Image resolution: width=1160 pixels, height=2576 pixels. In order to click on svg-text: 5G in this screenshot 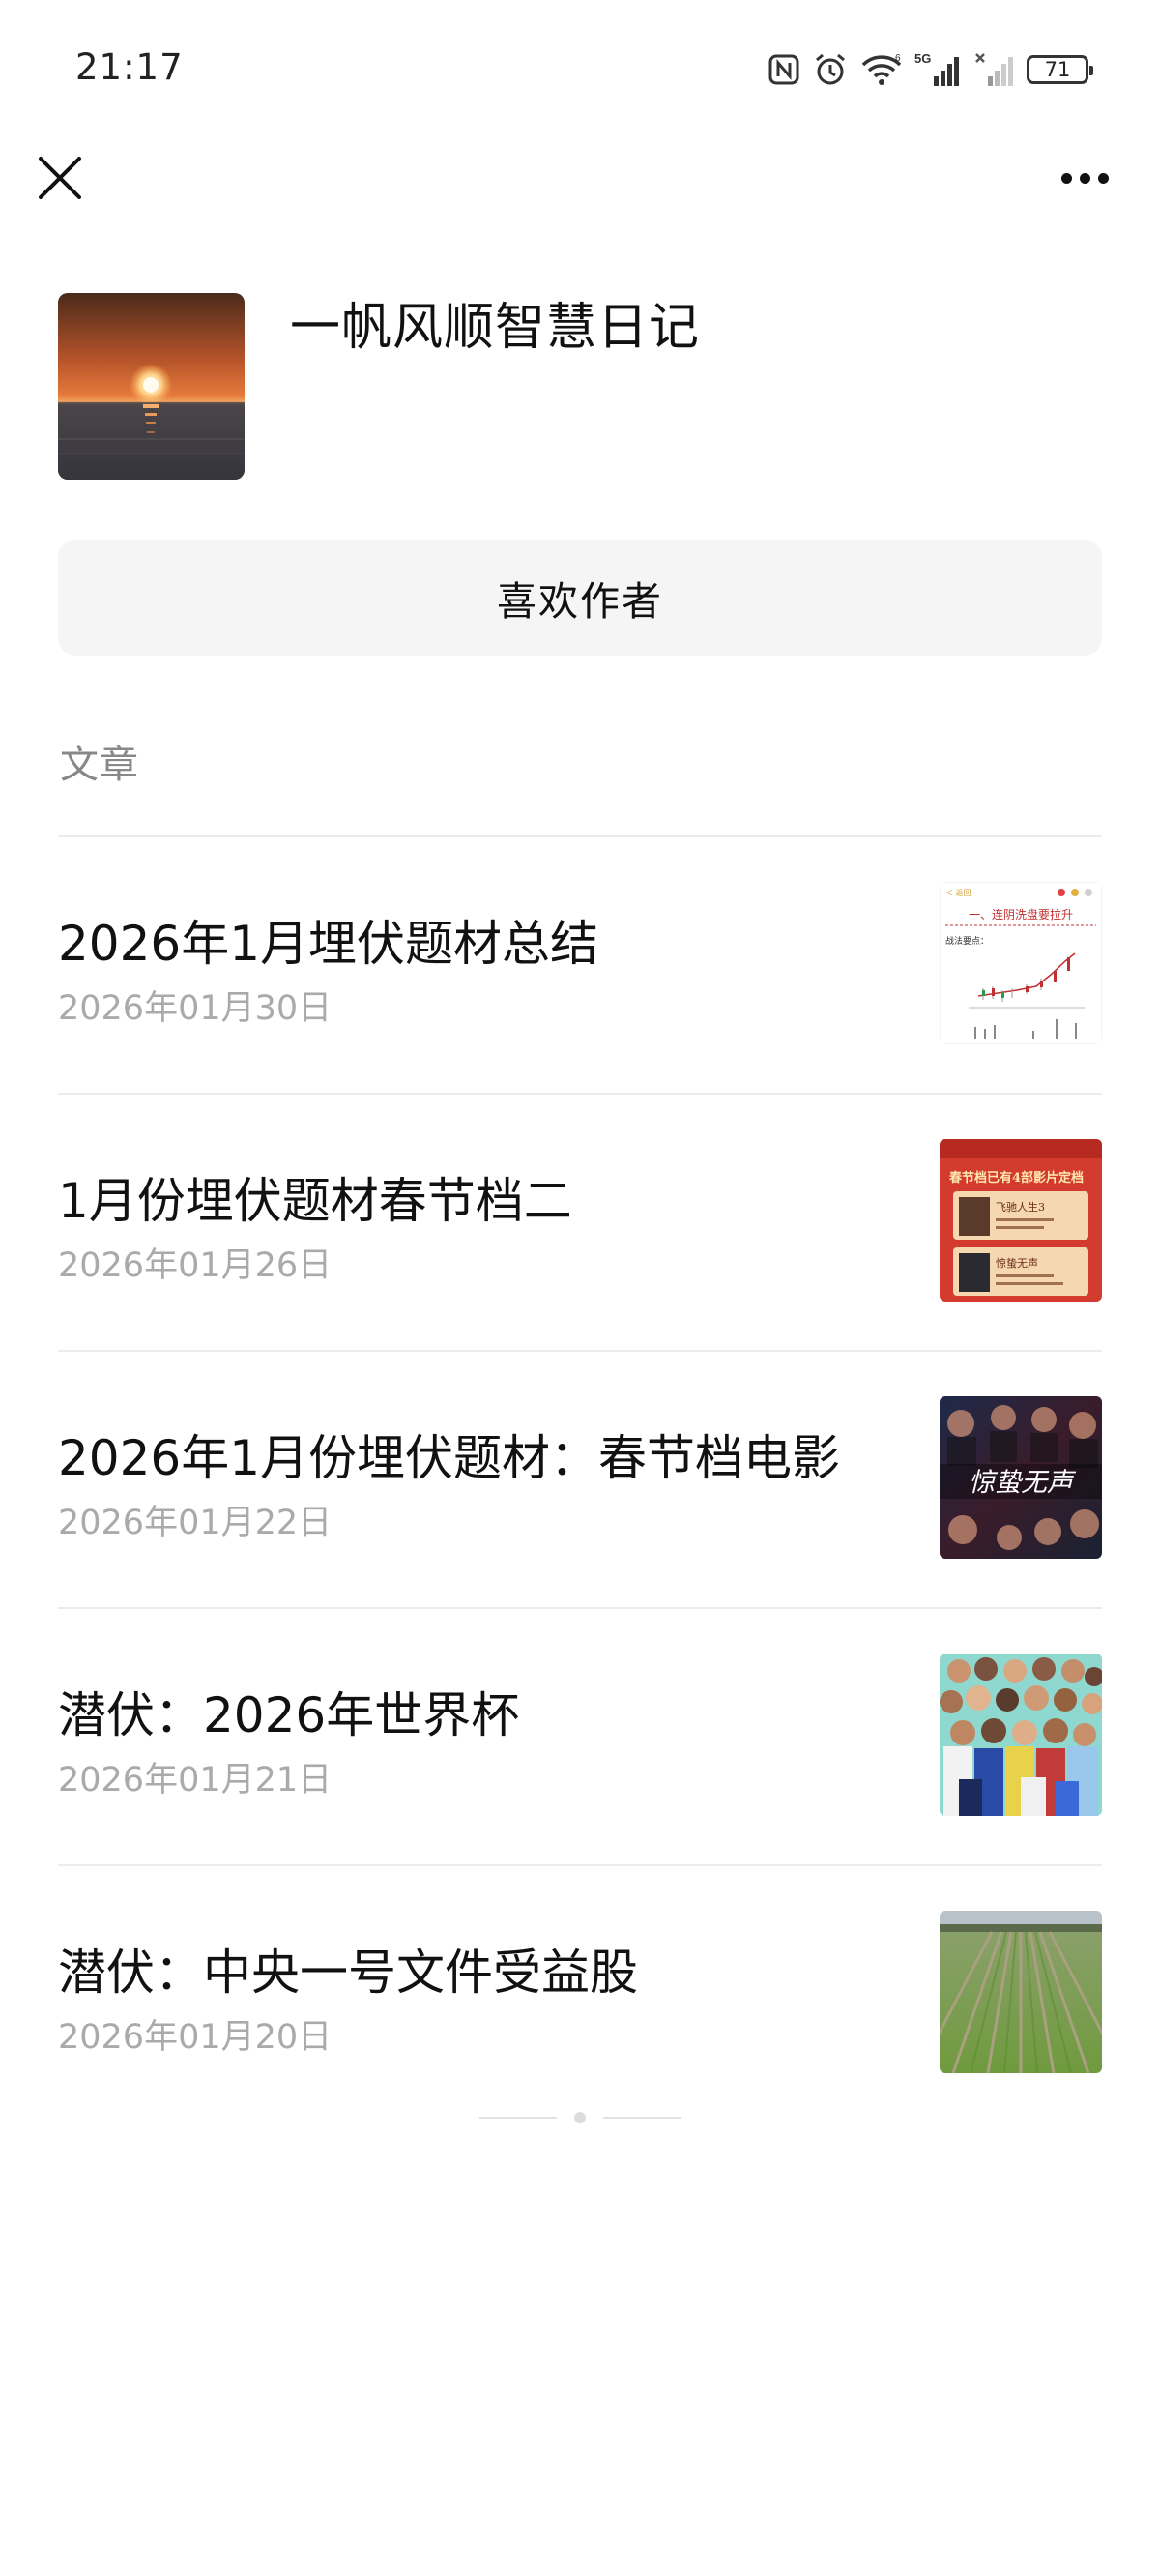, I will do `click(923, 58)`.